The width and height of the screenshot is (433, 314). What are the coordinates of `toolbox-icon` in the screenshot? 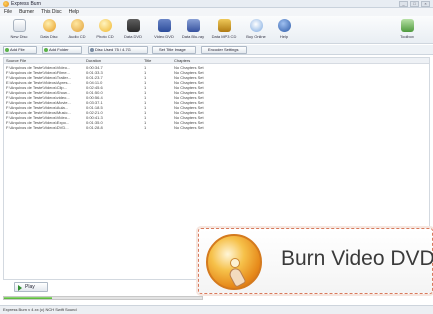 It's located at (407, 25).